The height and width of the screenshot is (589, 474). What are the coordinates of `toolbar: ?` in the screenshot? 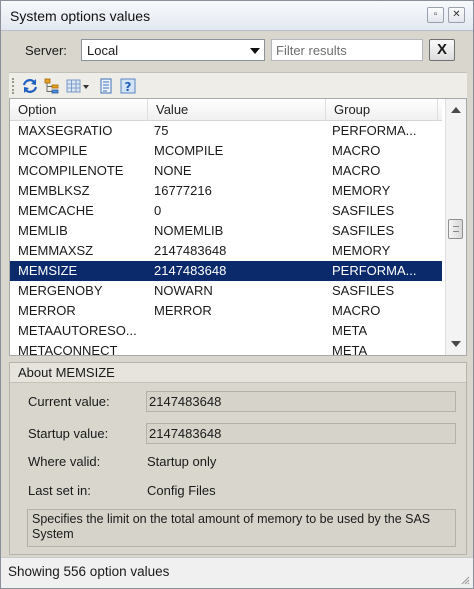 It's located at (238, 85).